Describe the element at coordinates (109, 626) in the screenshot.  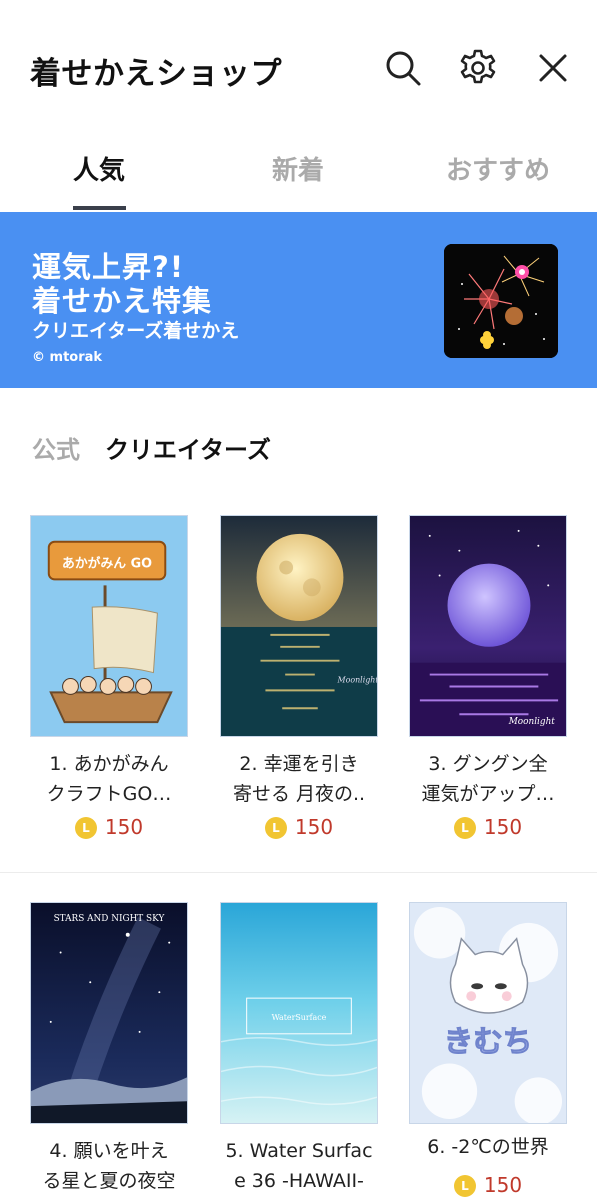
I see `product-thumbnail: あかがみん GO` at that location.